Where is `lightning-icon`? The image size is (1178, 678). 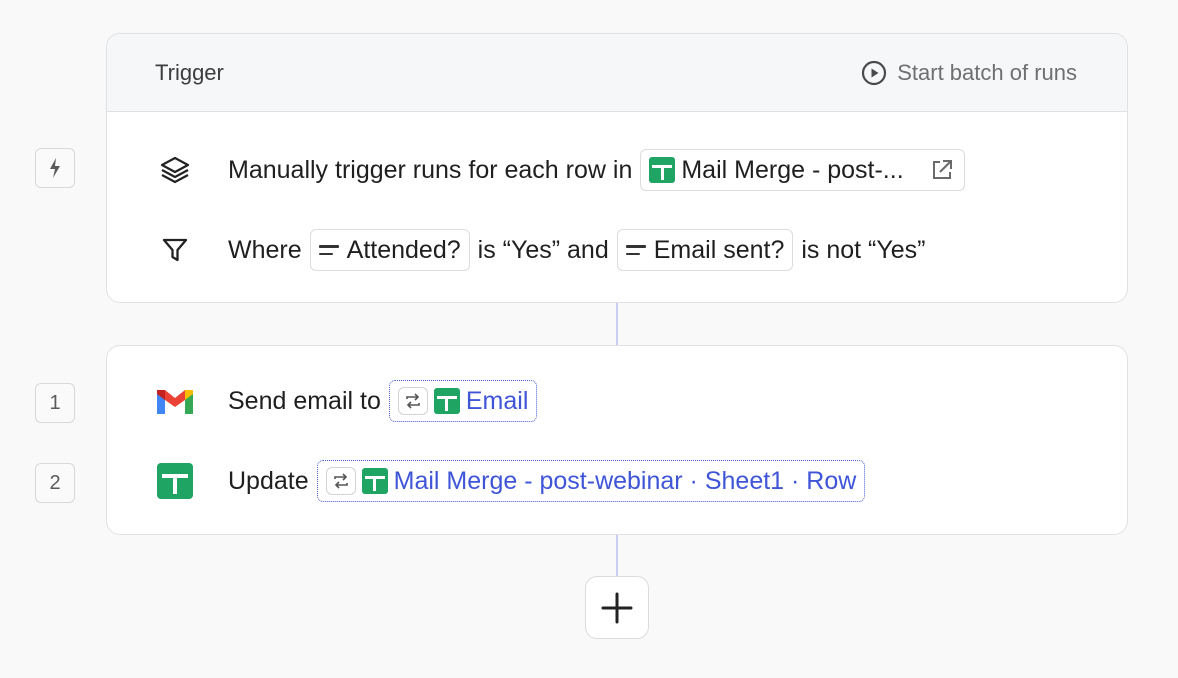
lightning-icon is located at coordinates (55, 168).